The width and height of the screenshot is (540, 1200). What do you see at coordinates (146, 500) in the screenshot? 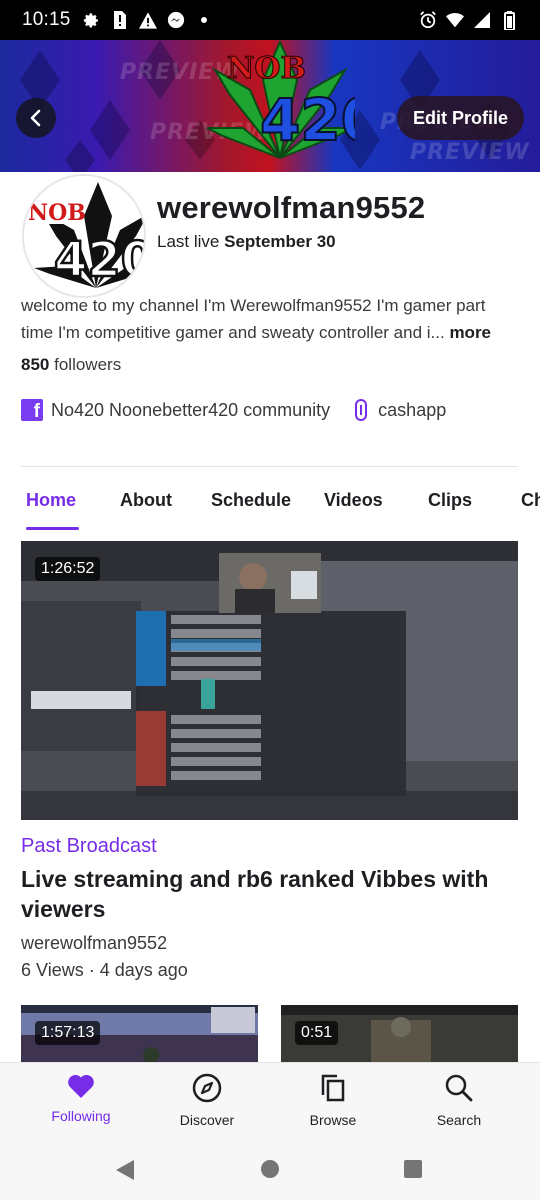
I see `tab-about: About` at bounding box center [146, 500].